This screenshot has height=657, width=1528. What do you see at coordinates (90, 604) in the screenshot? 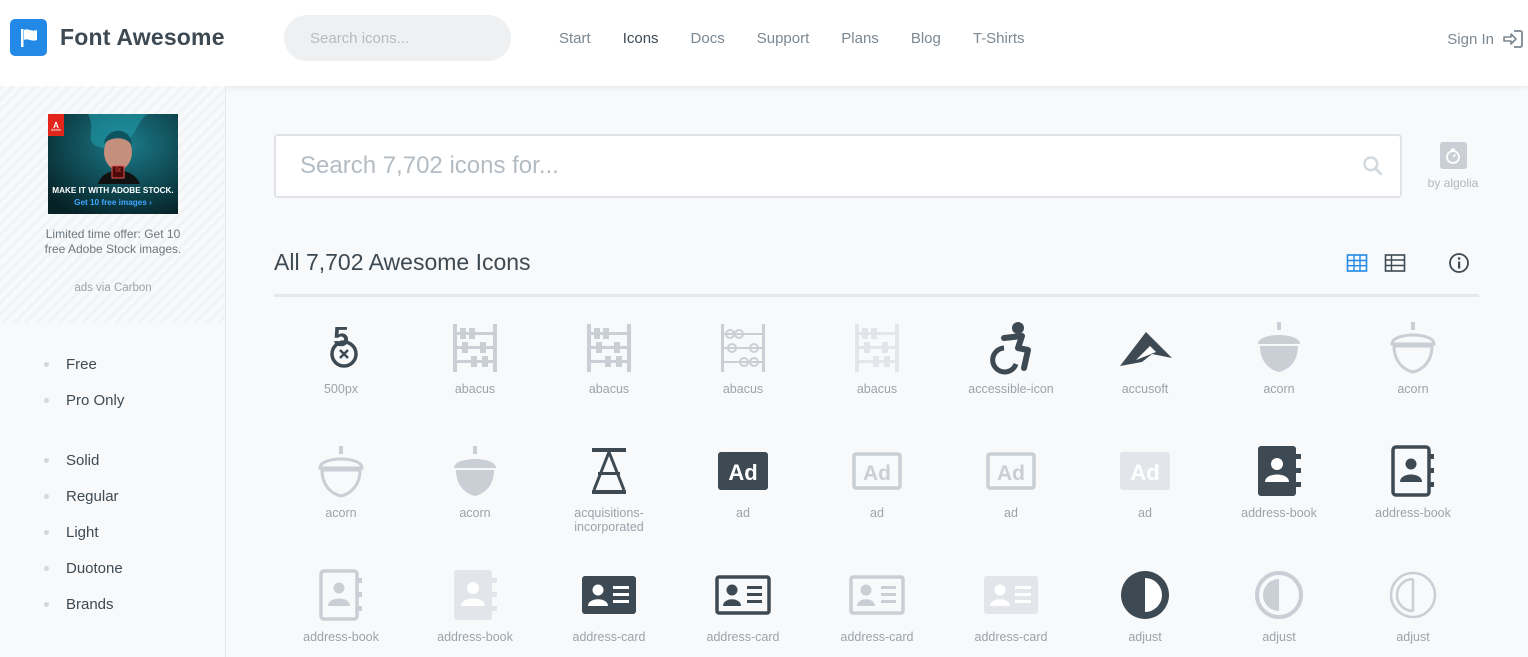
I see `filter-label: Brands` at bounding box center [90, 604].